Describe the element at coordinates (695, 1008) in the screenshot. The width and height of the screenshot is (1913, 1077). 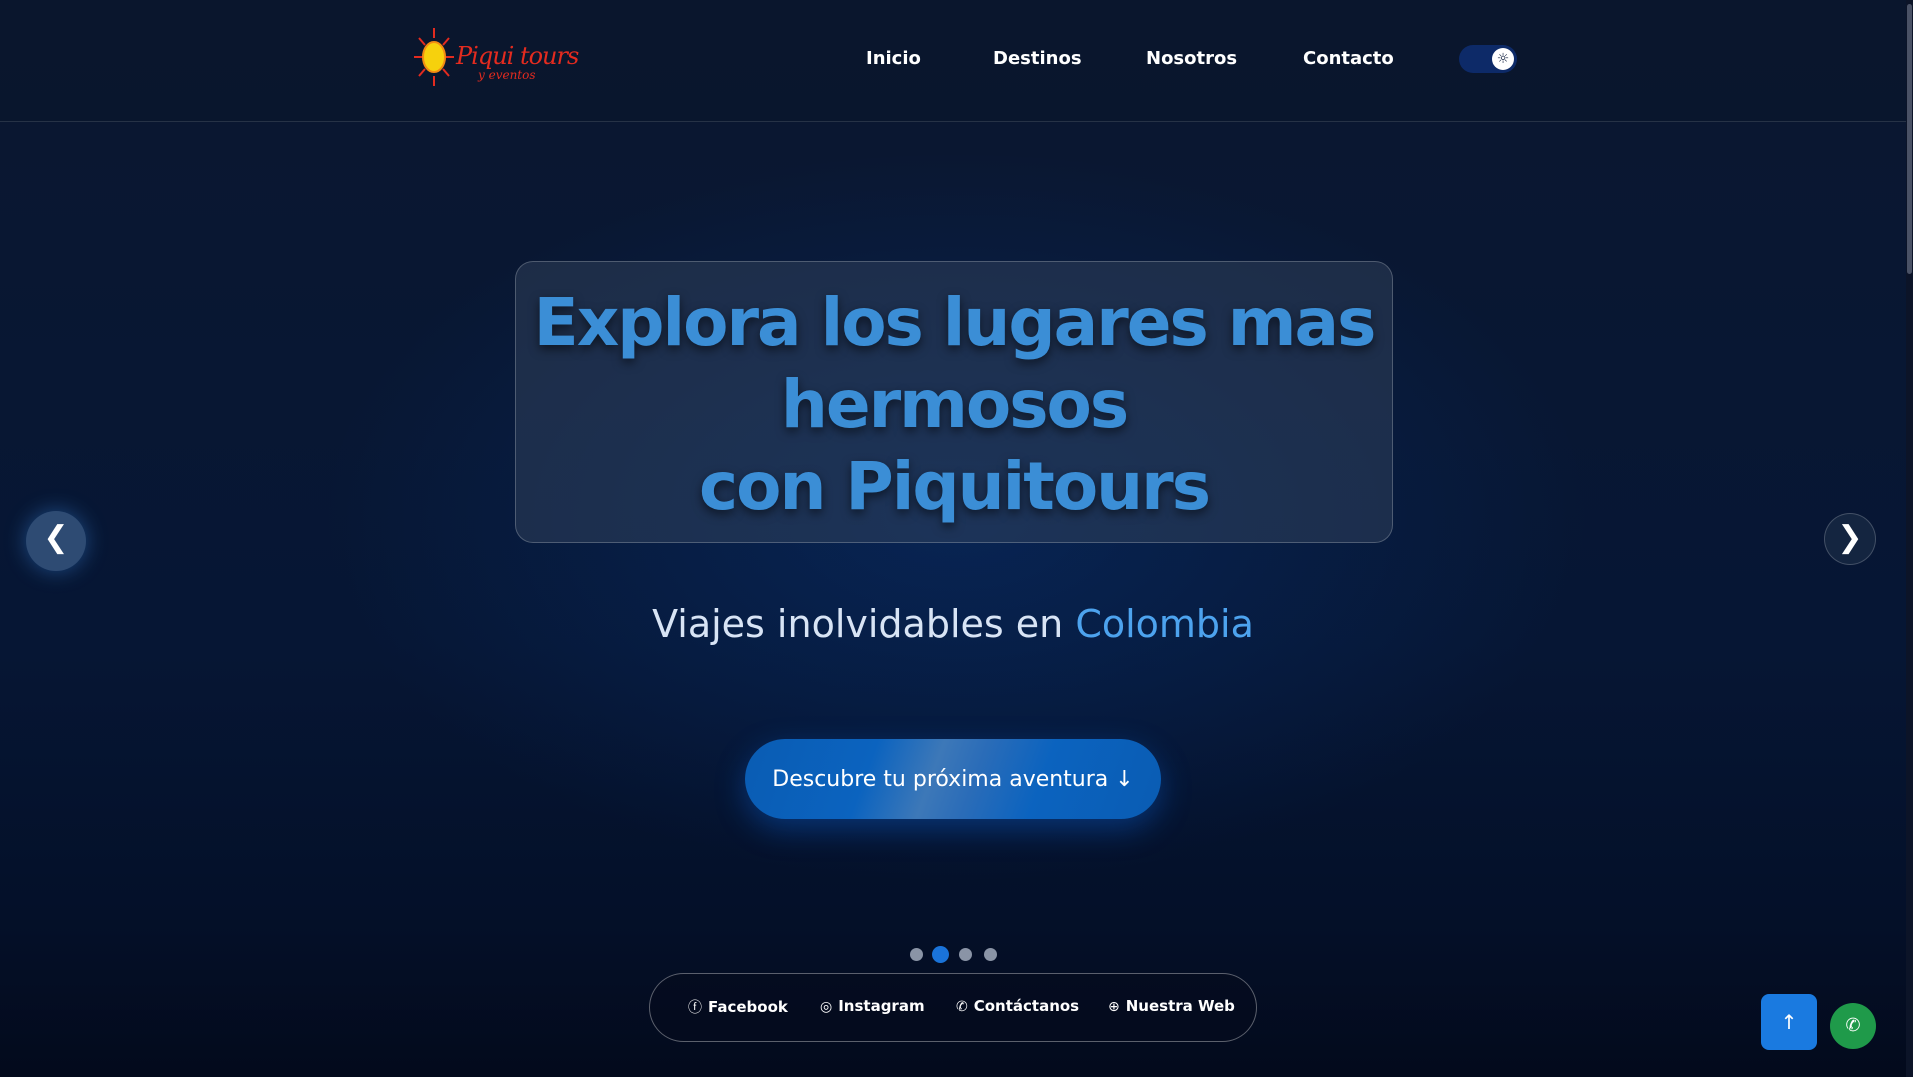
I see `facebook-icon: ⓕ` at that location.